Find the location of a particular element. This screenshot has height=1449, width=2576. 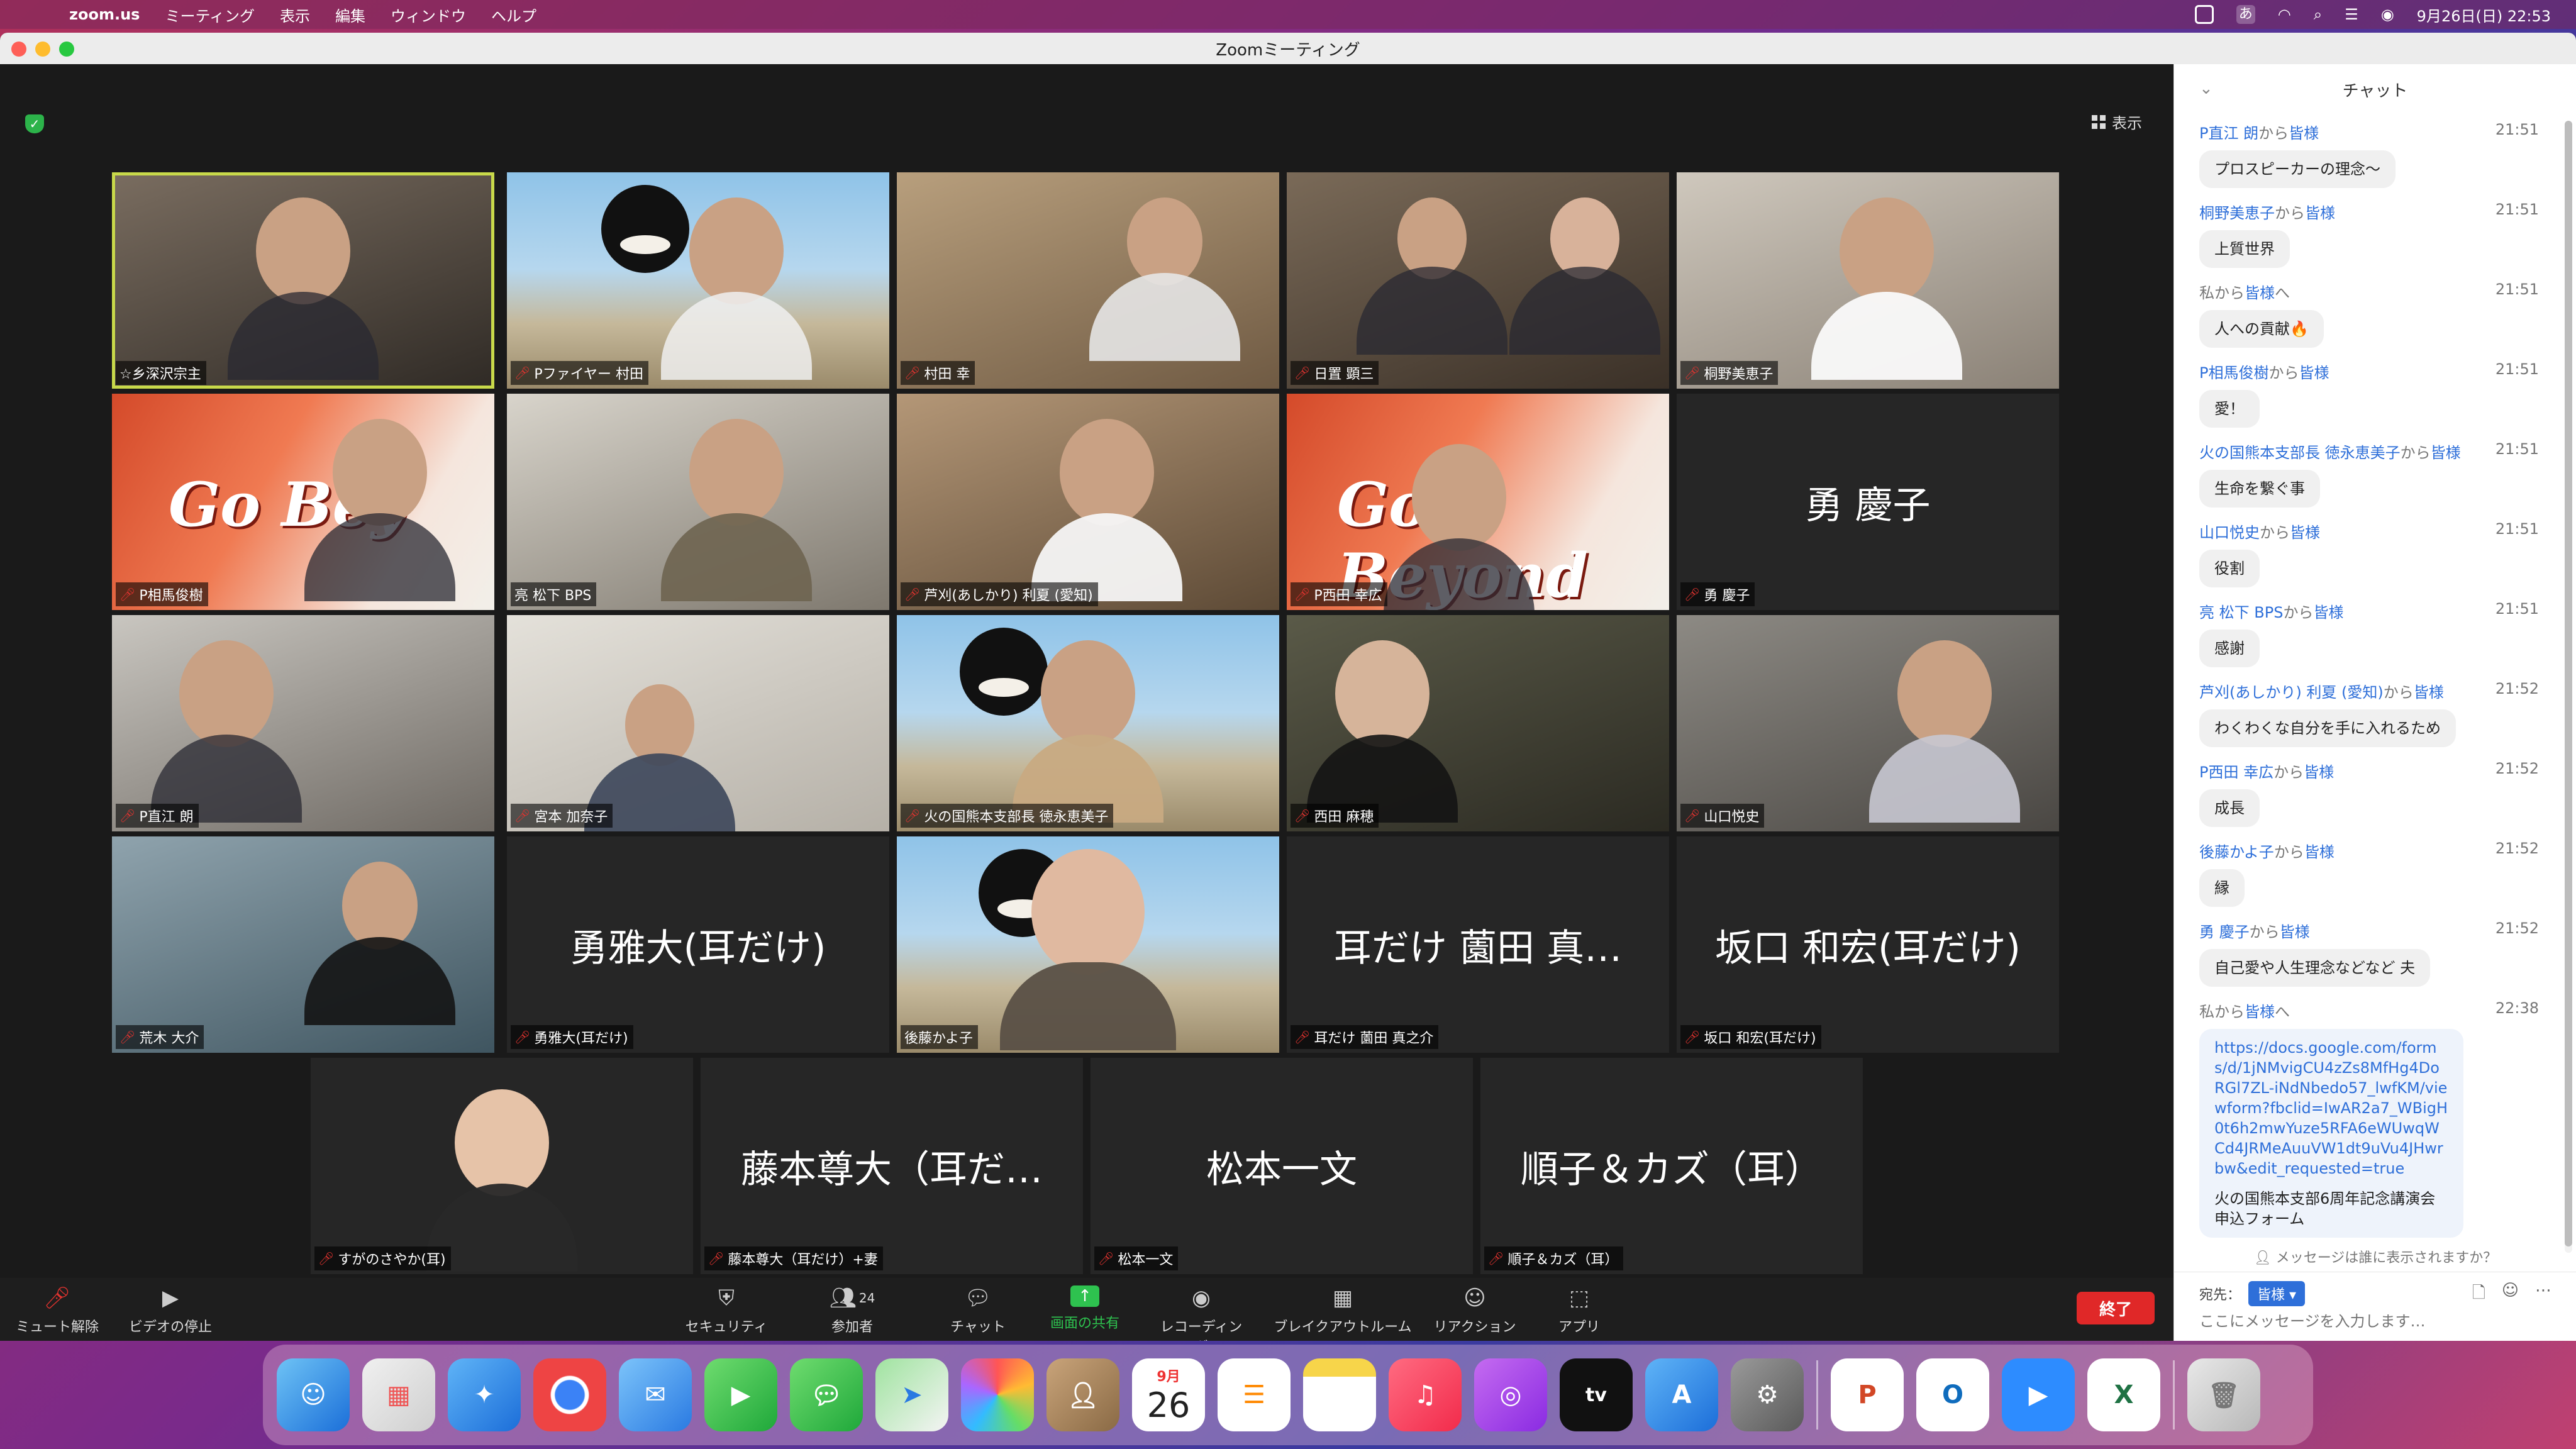

powerpoint-icon: P is located at coordinates (1867, 1394).